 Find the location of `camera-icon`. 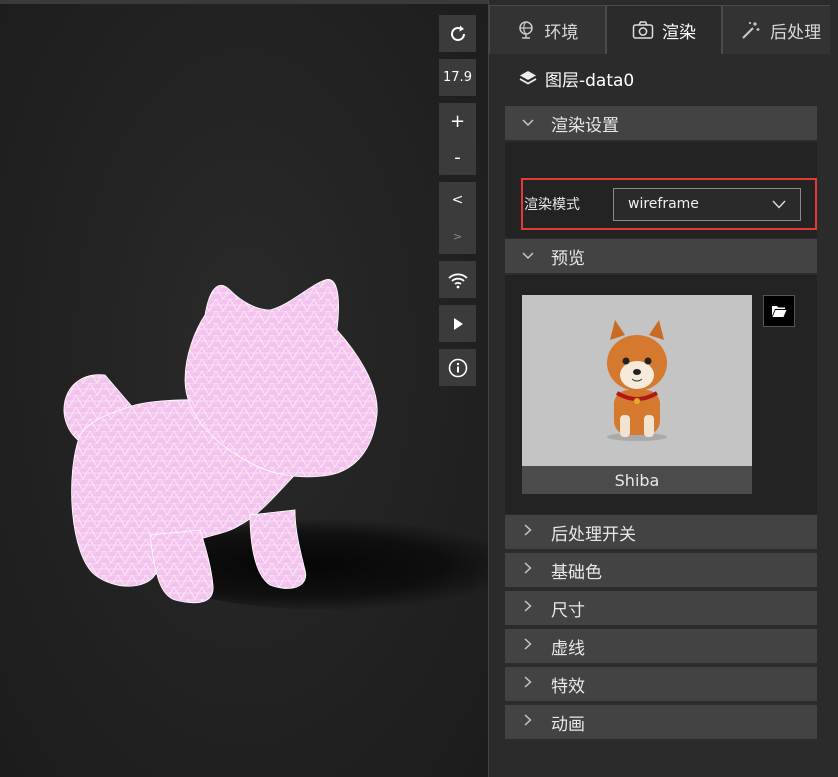

camera-icon is located at coordinates (643, 30).